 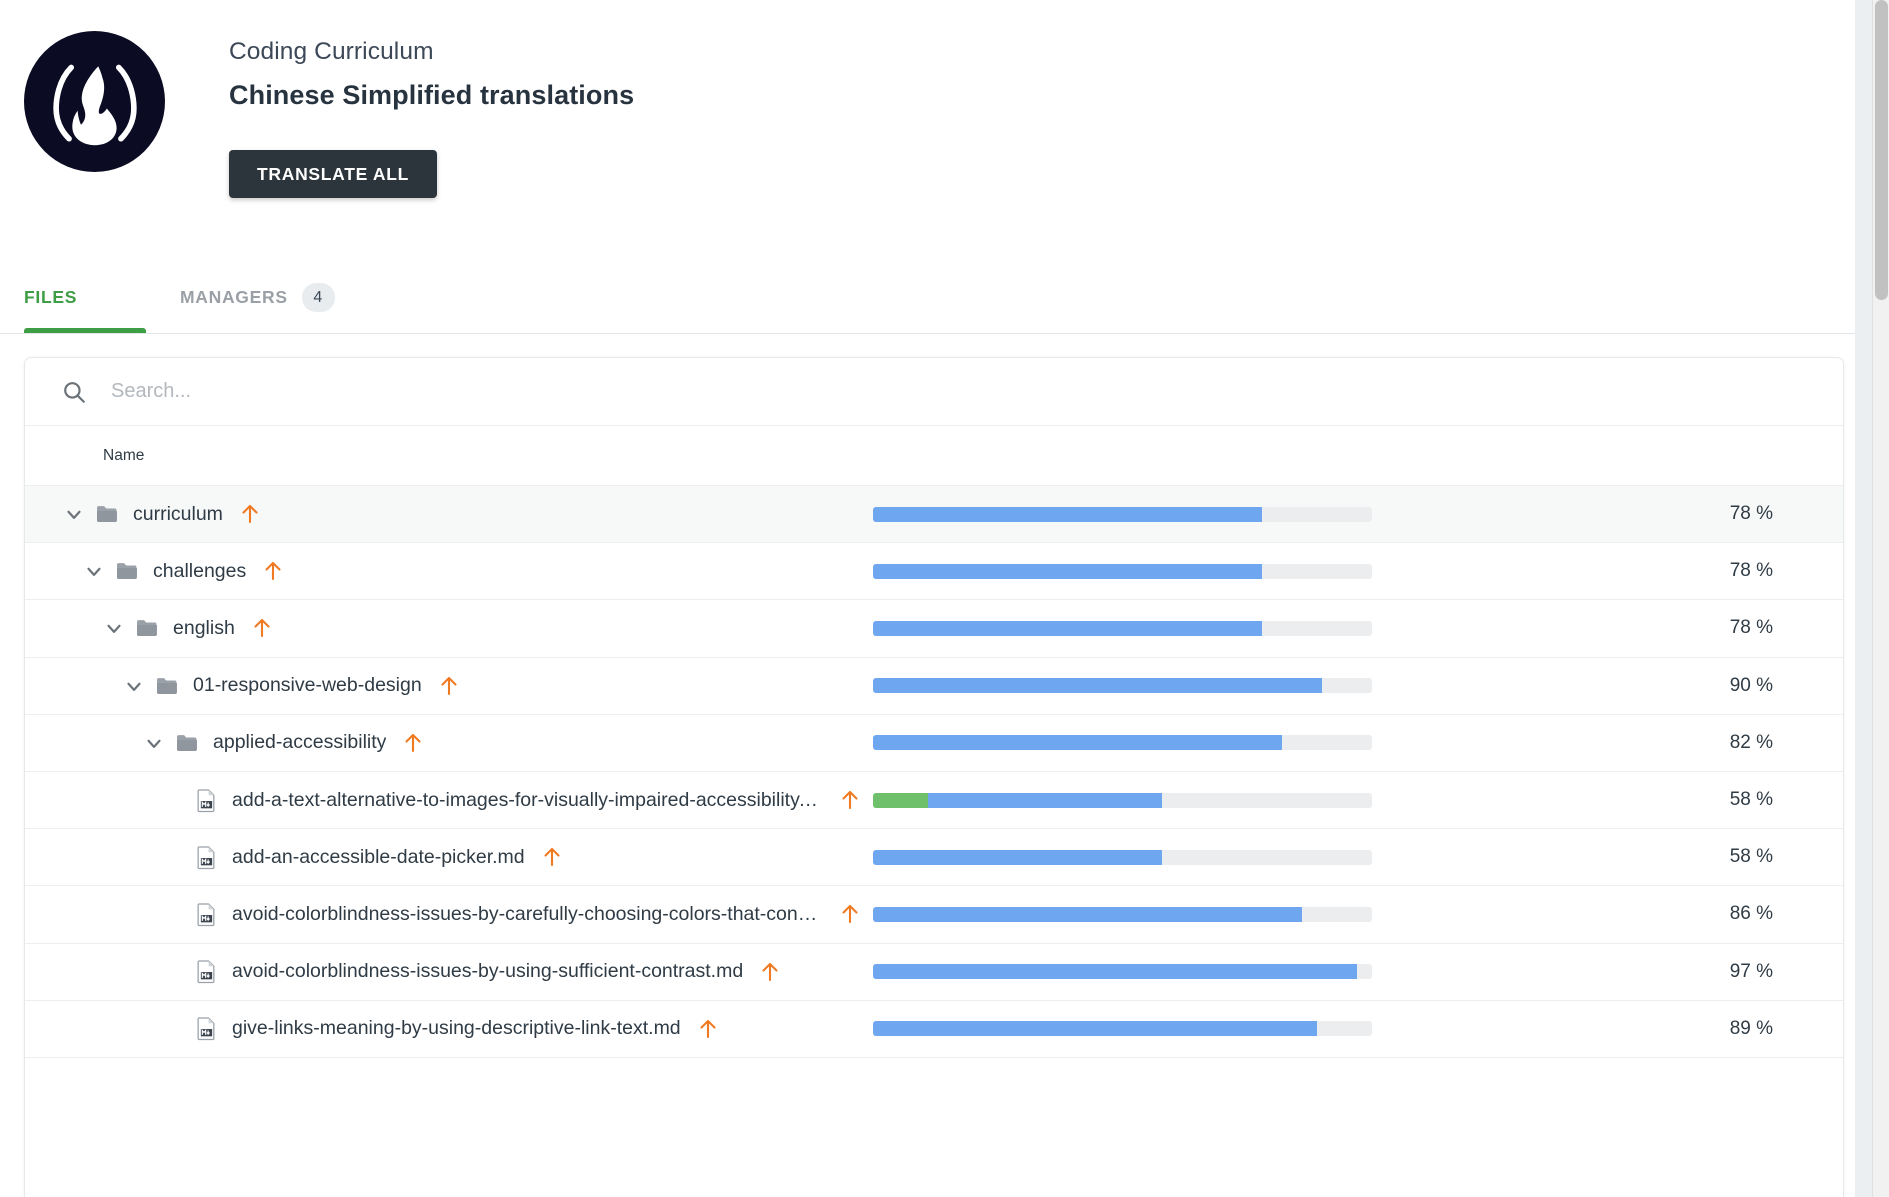 I want to click on row-name-cell: add-an-accessible-date-picker.md, so click(x=449, y=857).